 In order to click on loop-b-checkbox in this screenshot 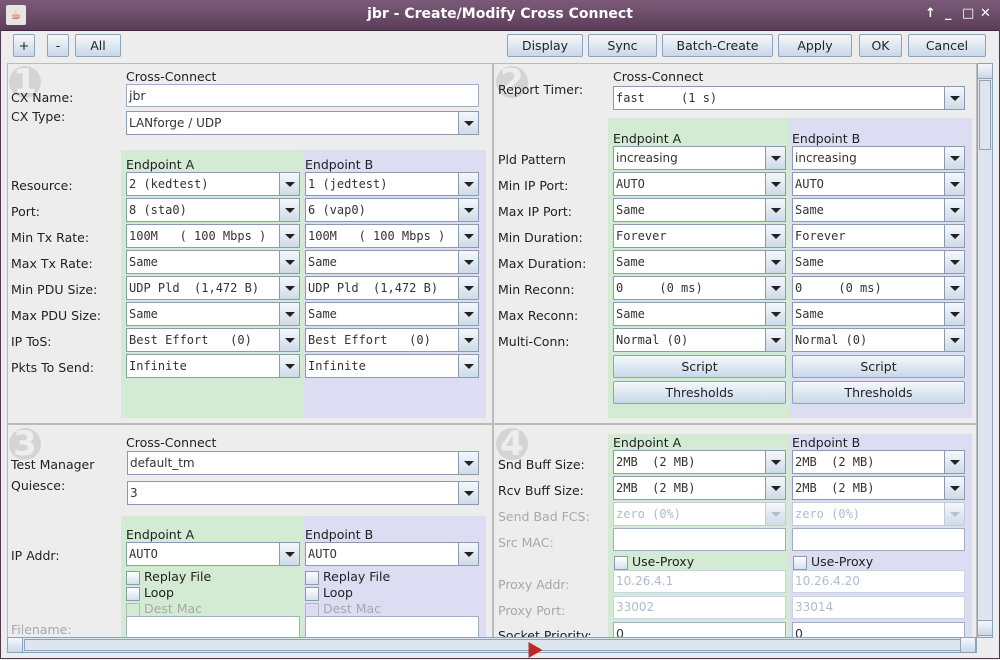, I will do `click(312, 594)`.